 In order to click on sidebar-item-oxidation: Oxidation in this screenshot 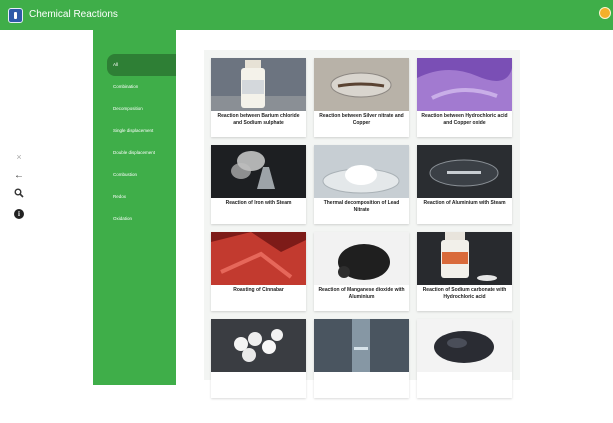, I will do `click(141, 219)`.